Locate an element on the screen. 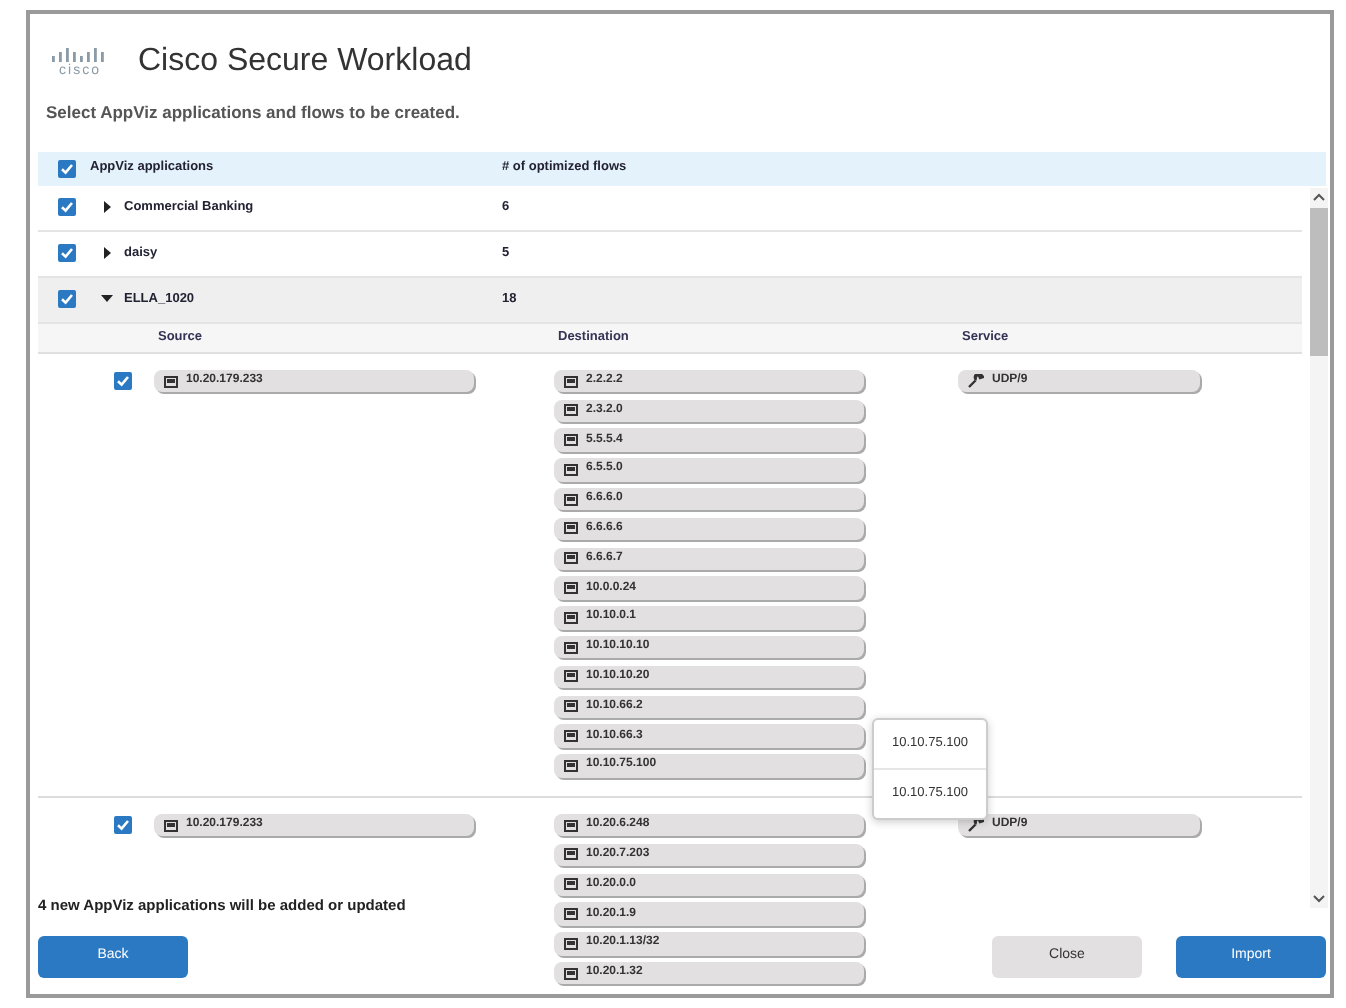 The width and height of the screenshot is (1346, 1008). scrollbar-thumb is located at coordinates (1319, 281).